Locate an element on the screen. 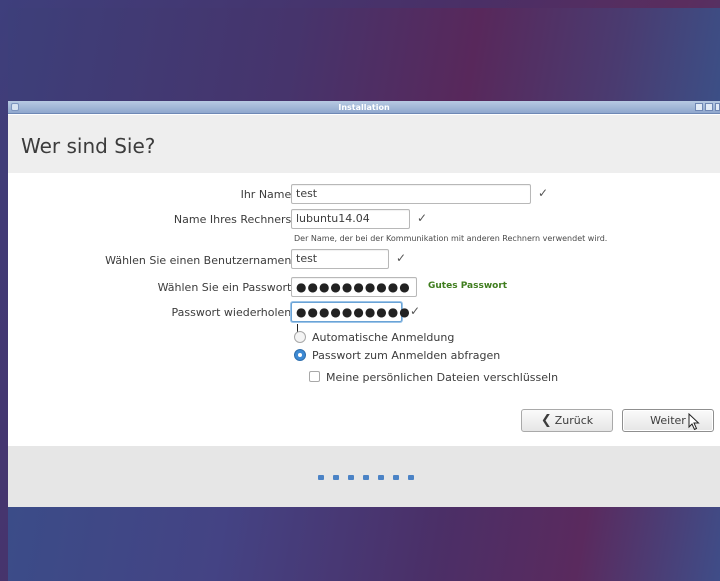 The width and height of the screenshot is (720, 581). password-repeat-label: Passwort wiederholen: is located at coordinates (233, 312).